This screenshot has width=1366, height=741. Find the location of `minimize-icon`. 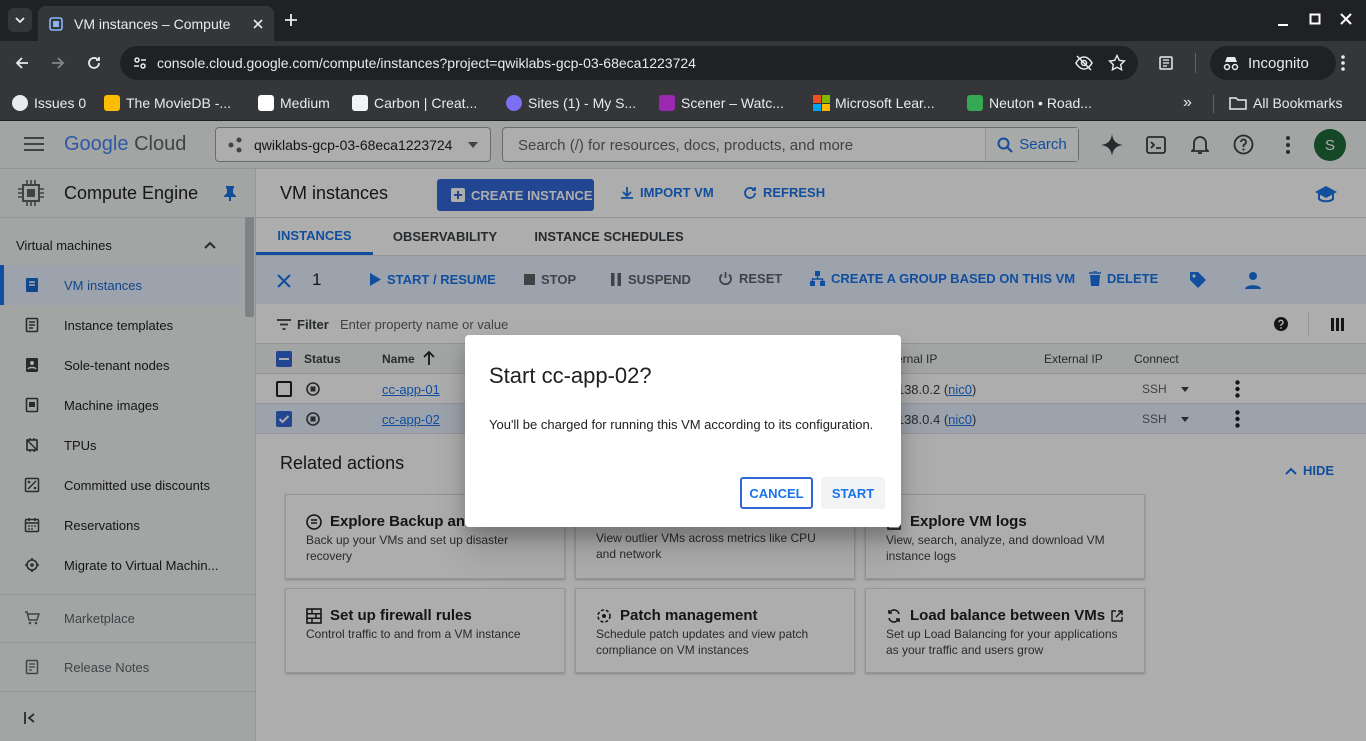

minimize-icon is located at coordinates (1283, 20).